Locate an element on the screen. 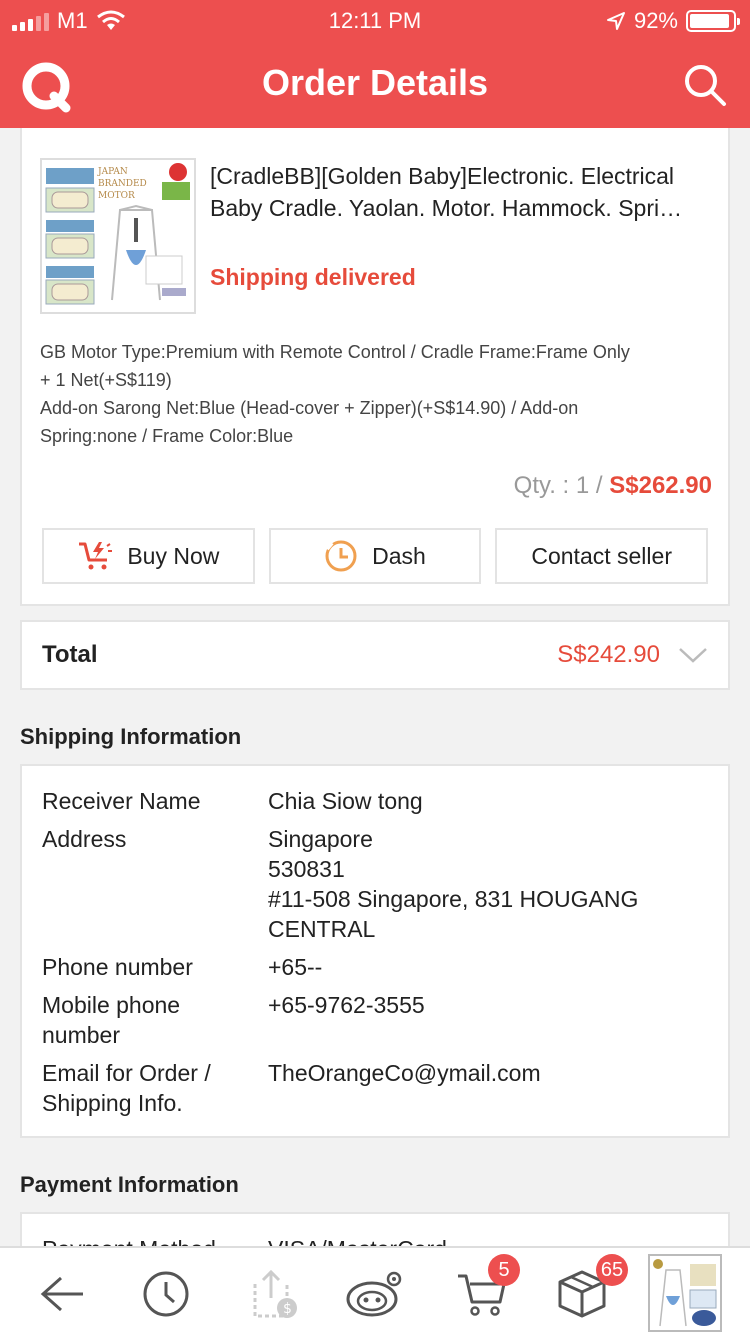  total-value: S$242.90 is located at coordinates (608, 654).